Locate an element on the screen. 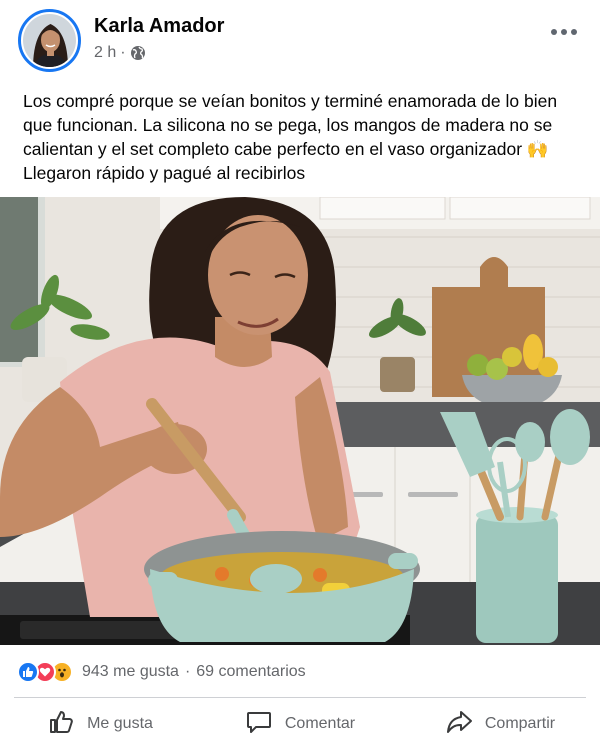  more-options-icon is located at coordinates (564, 32).